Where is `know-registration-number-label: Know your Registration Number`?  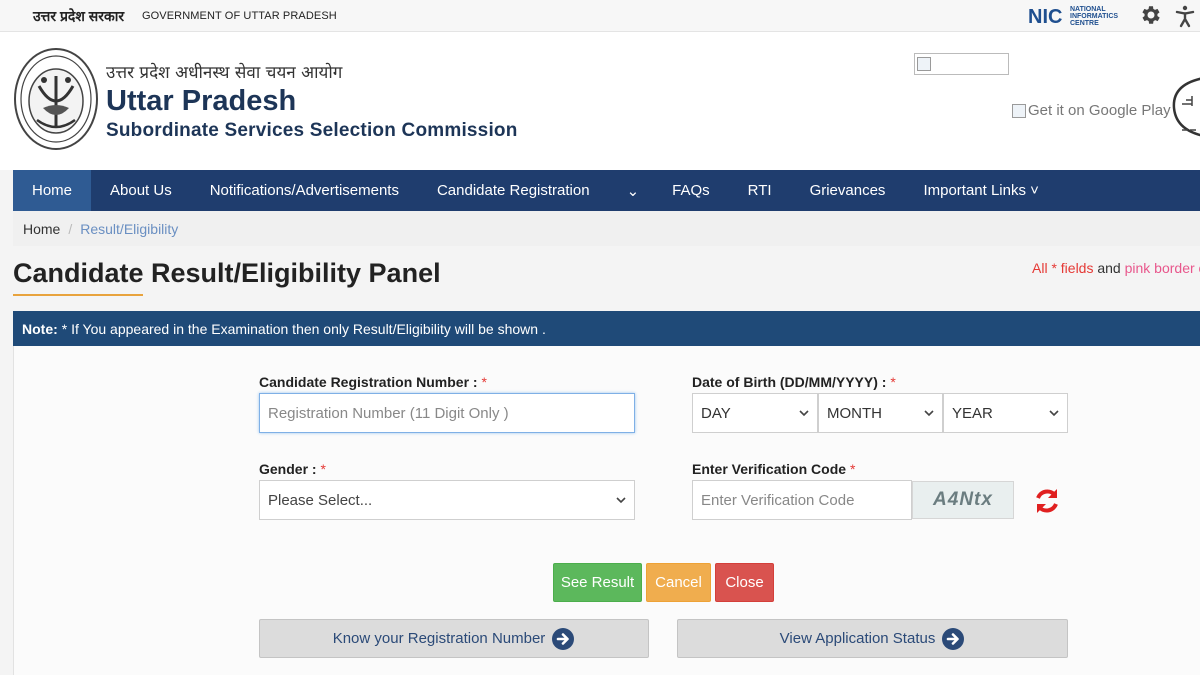 know-registration-number-label: Know your Registration Number is located at coordinates (439, 638).